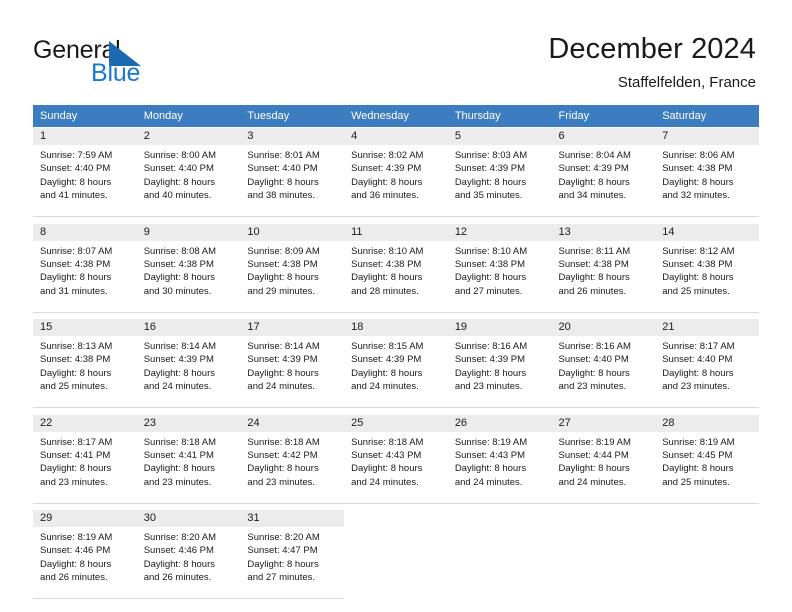 The height and width of the screenshot is (612, 792). What do you see at coordinates (697, 264) in the screenshot?
I see `sunset-text: Sunset: 4:38 PM` at bounding box center [697, 264].